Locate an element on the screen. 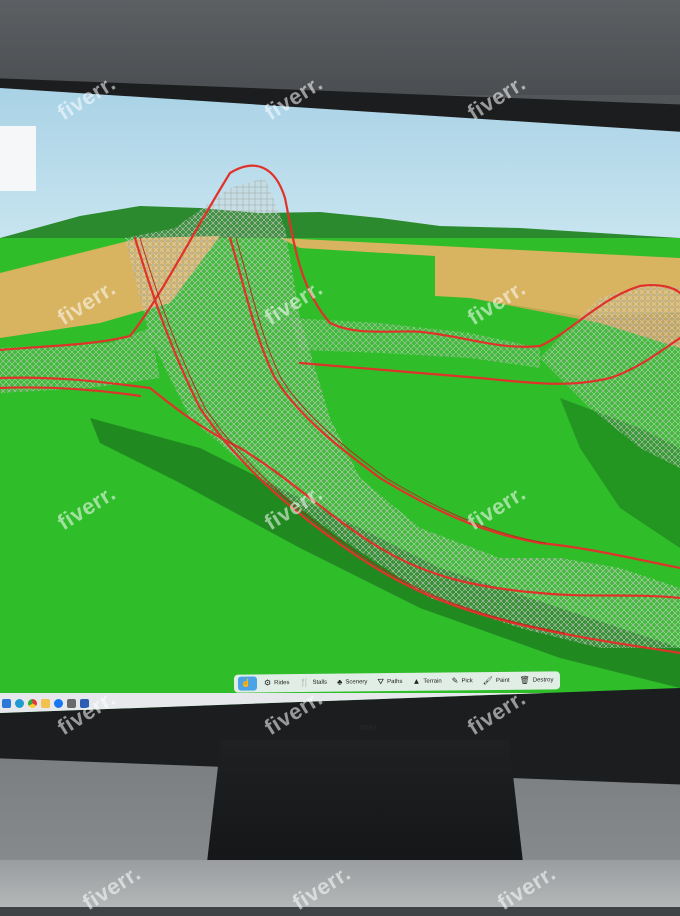 The width and height of the screenshot is (680, 916). paths-button: ⛛ Paths is located at coordinates (389, 682).